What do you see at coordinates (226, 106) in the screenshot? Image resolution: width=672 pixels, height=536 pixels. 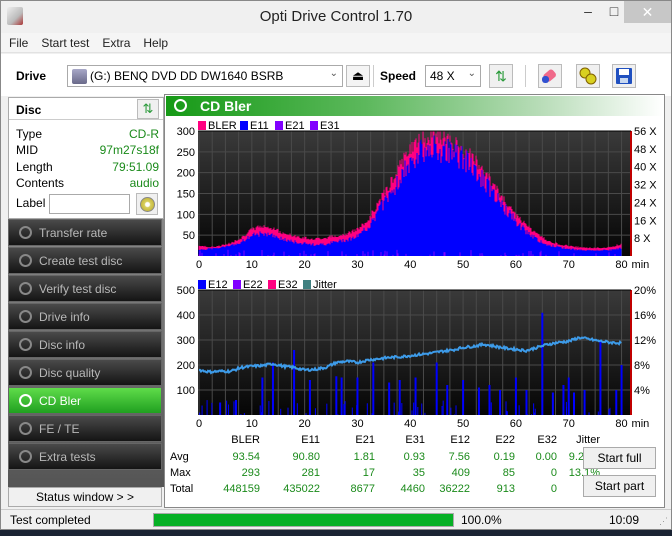 I see `panel-title: CD Bler` at bounding box center [226, 106].